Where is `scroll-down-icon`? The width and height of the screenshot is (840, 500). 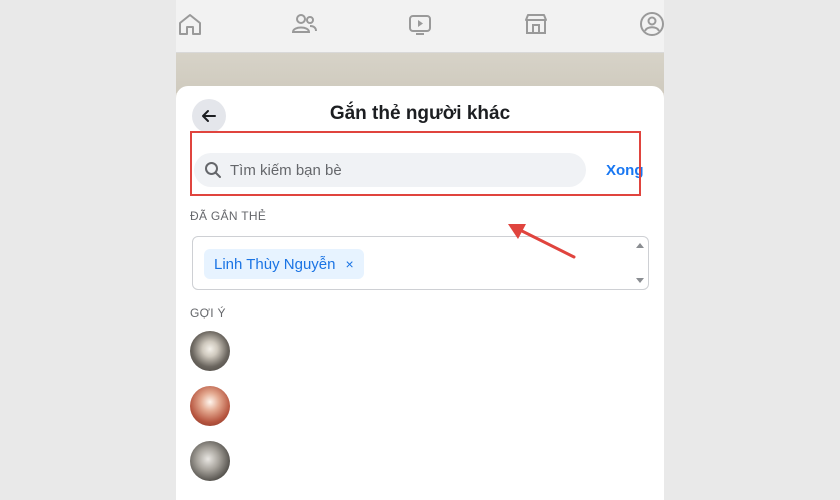
scroll-down-icon is located at coordinates (640, 280).